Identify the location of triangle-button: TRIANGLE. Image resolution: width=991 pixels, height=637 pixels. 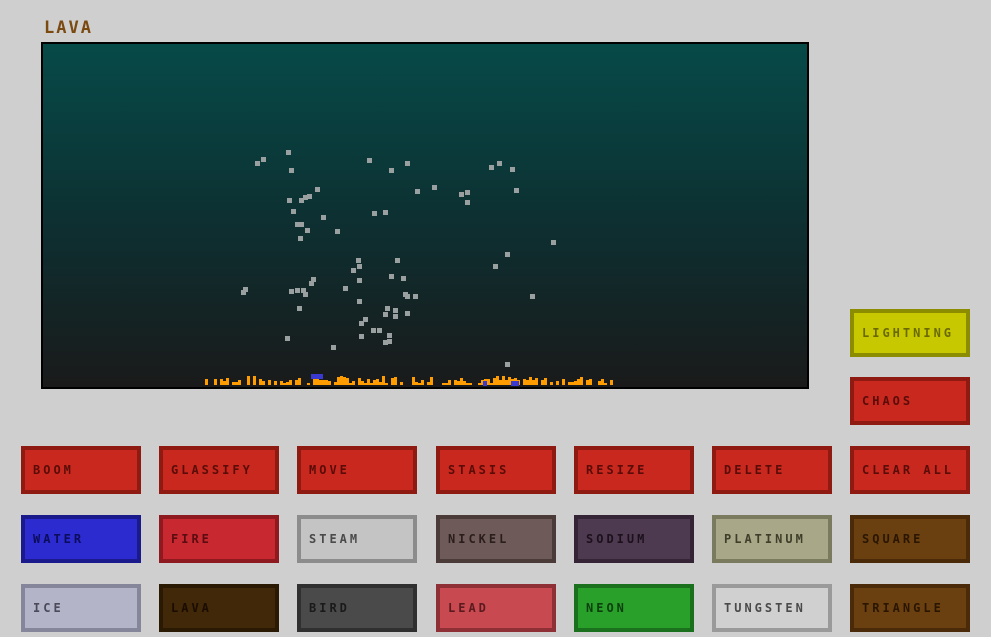
(910, 608).